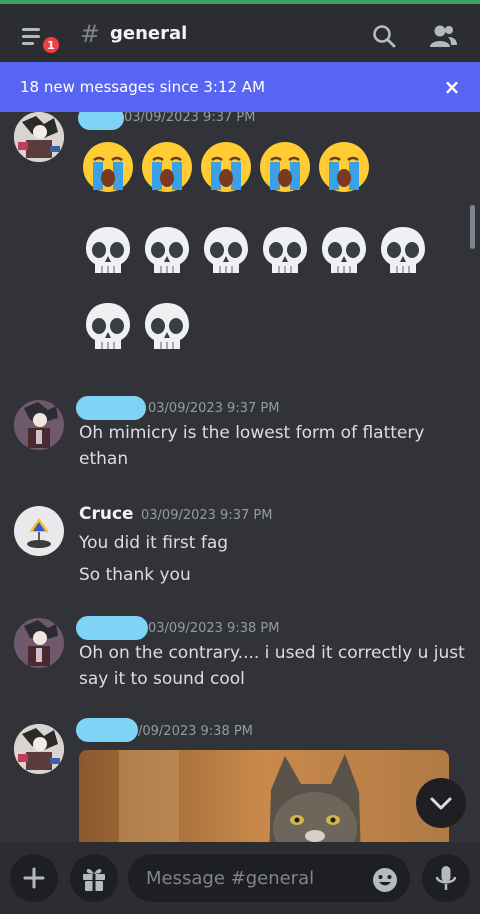  I want to click on search-button, so click(384, 36).